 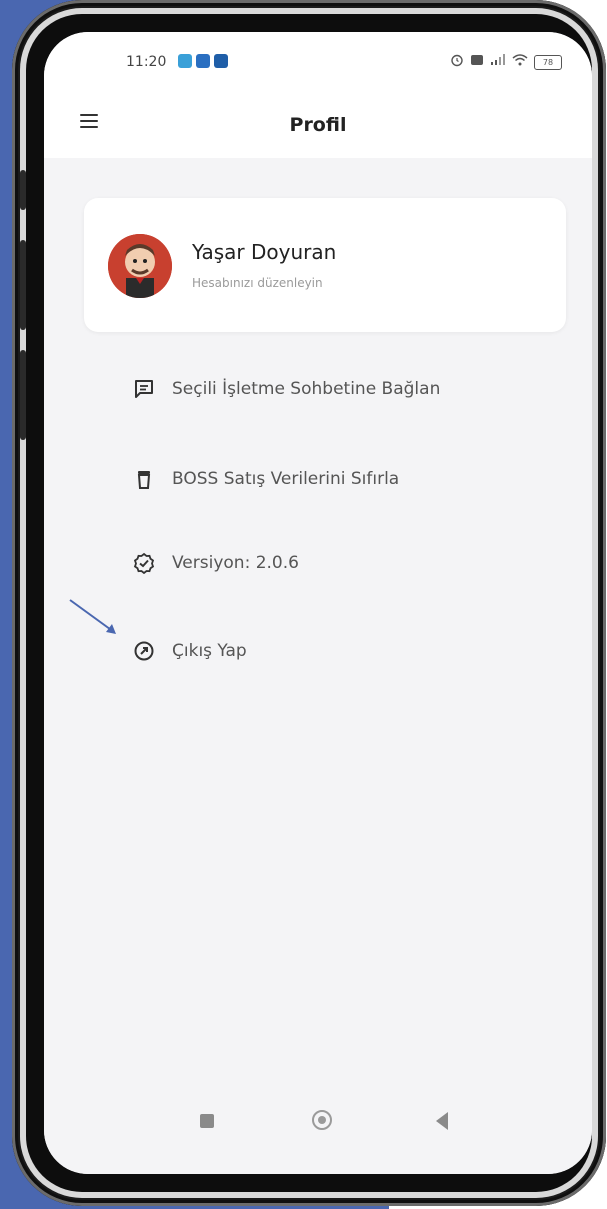 What do you see at coordinates (325, 265) in the screenshot?
I see `profile-card: Yaşar Doyuran Hesabınızı düzenleyin` at bounding box center [325, 265].